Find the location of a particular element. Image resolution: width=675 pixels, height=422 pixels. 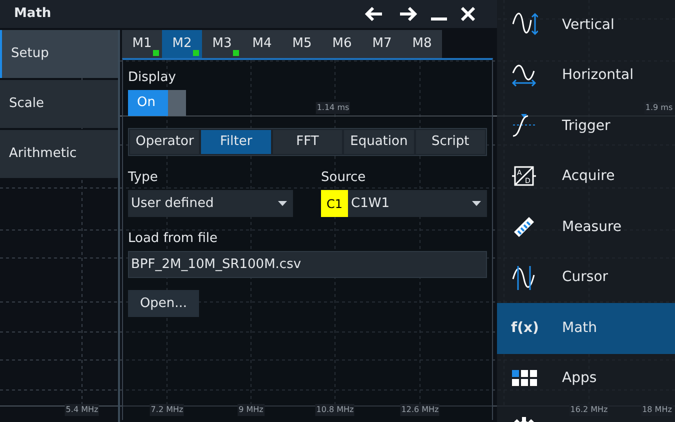

math-tab: M2 is located at coordinates (182, 44).